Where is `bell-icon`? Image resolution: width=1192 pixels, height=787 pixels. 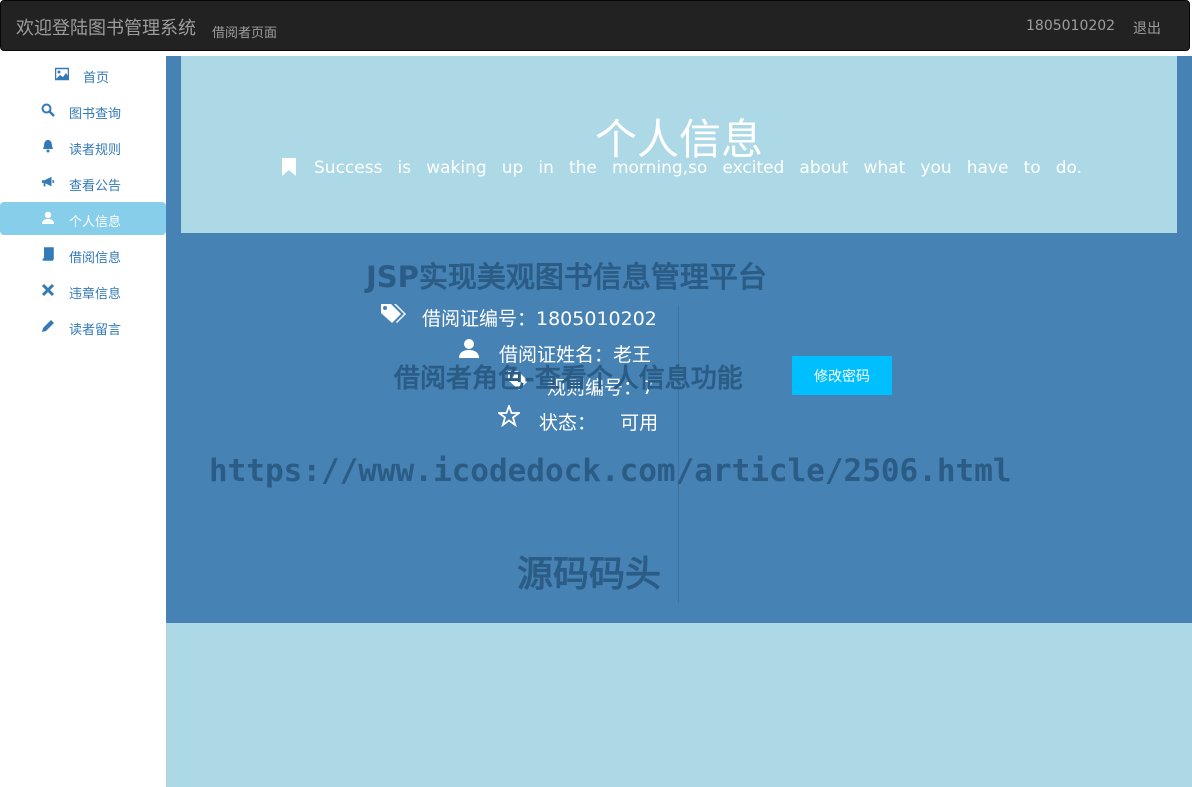
bell-icon is located at coordinates (48, 146).